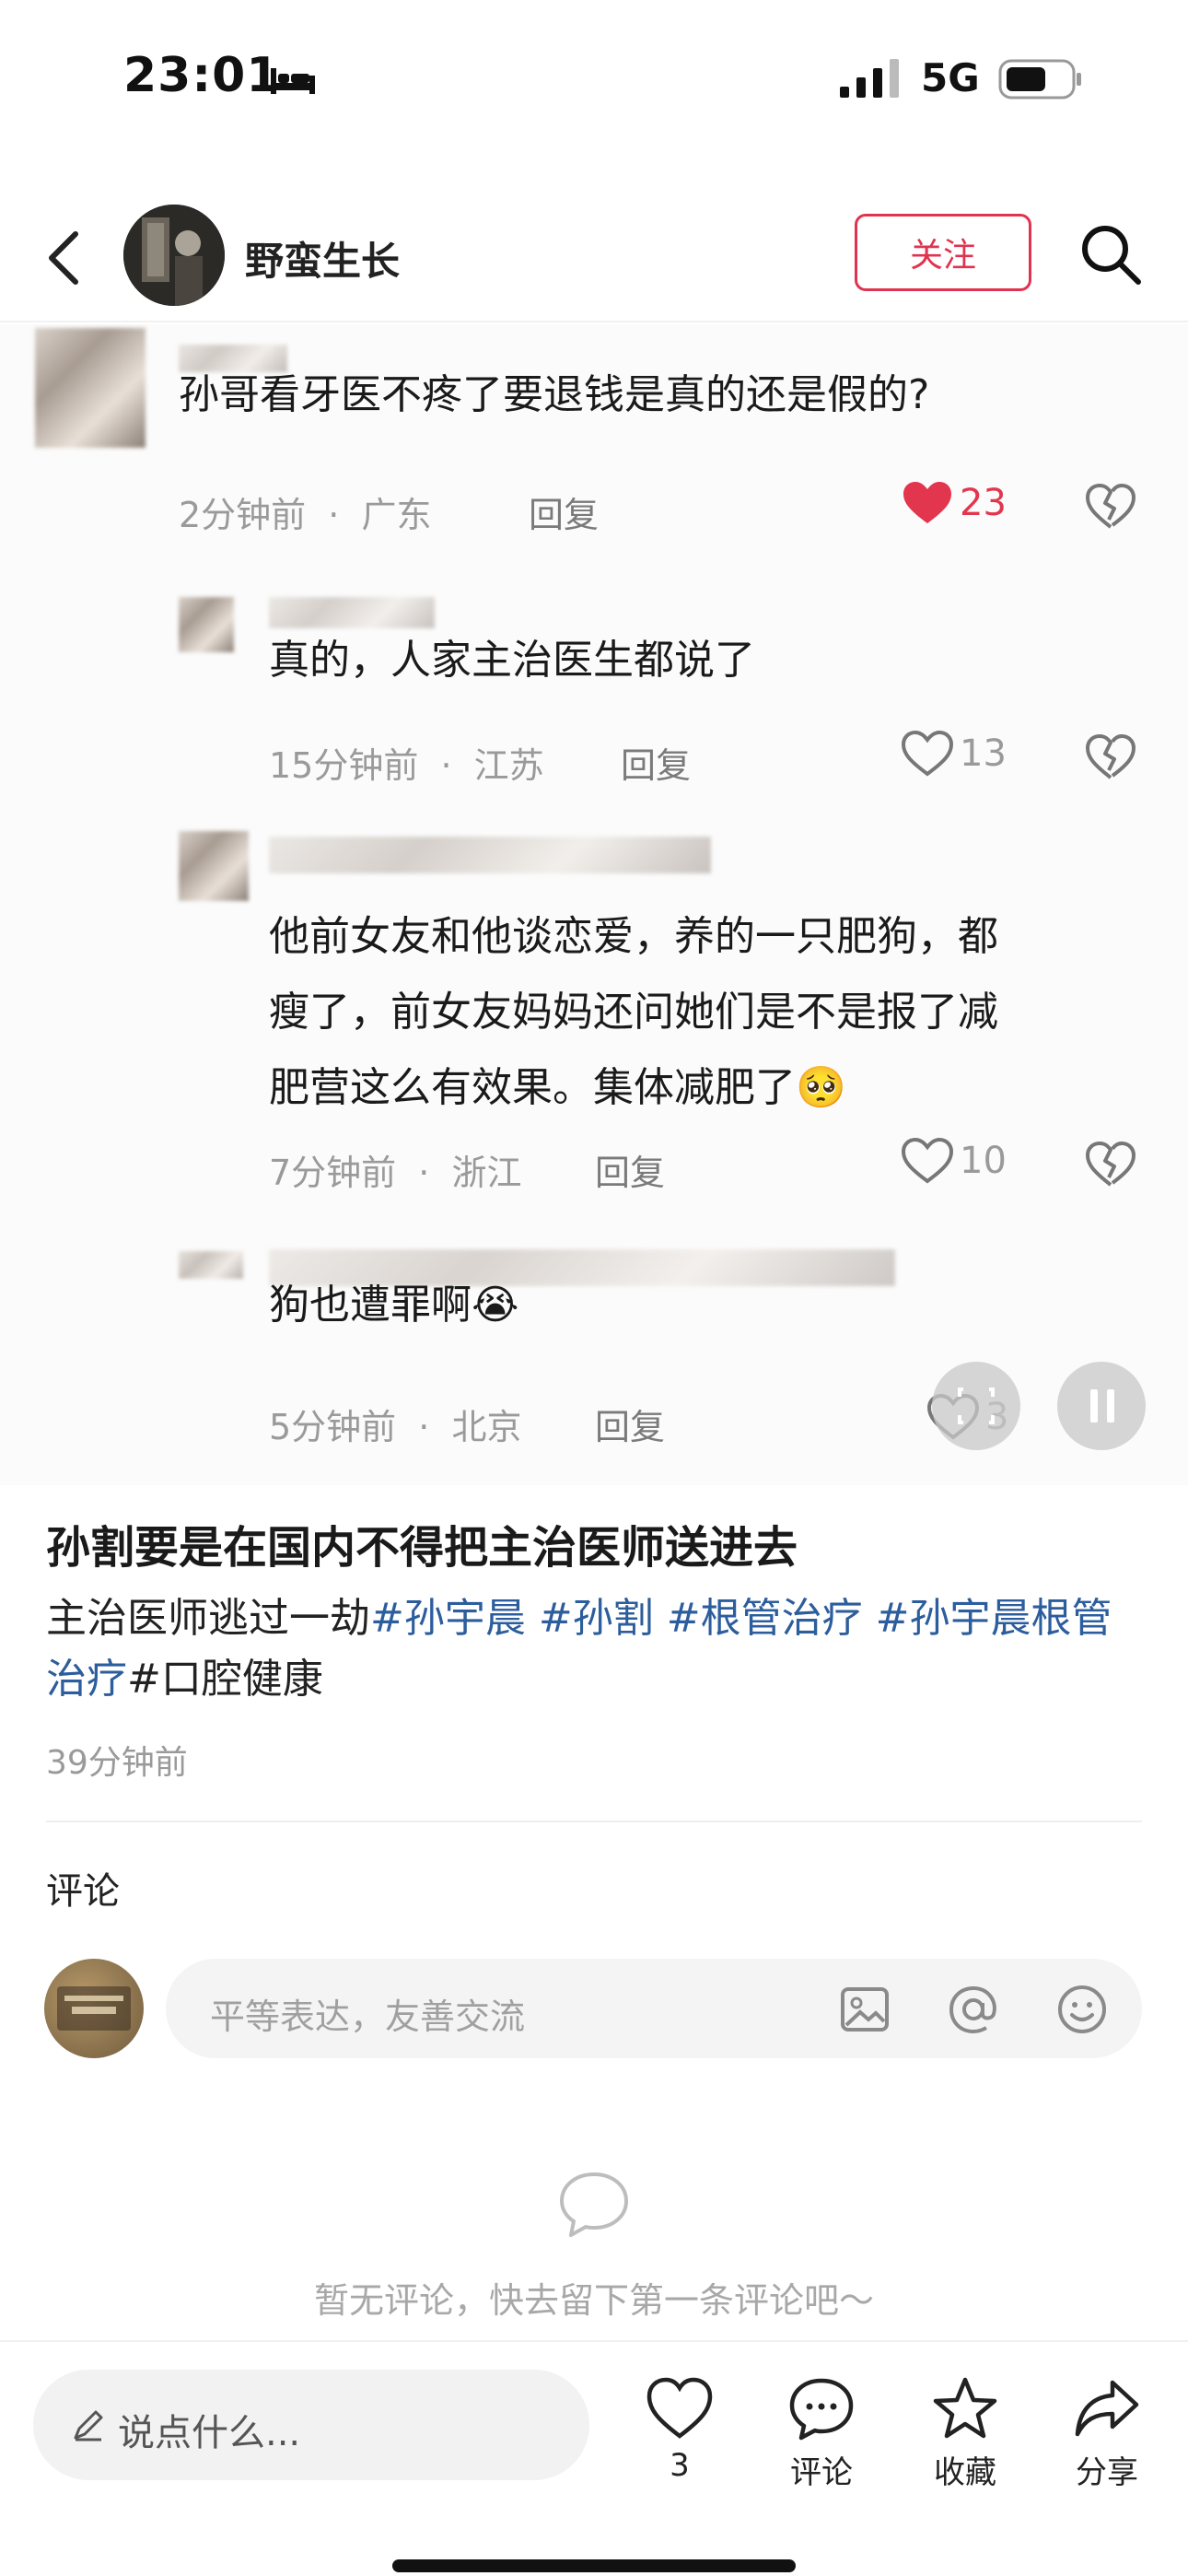  I want to click on comment-meta: 15分钟前 · 江苏, so click(406, 762).